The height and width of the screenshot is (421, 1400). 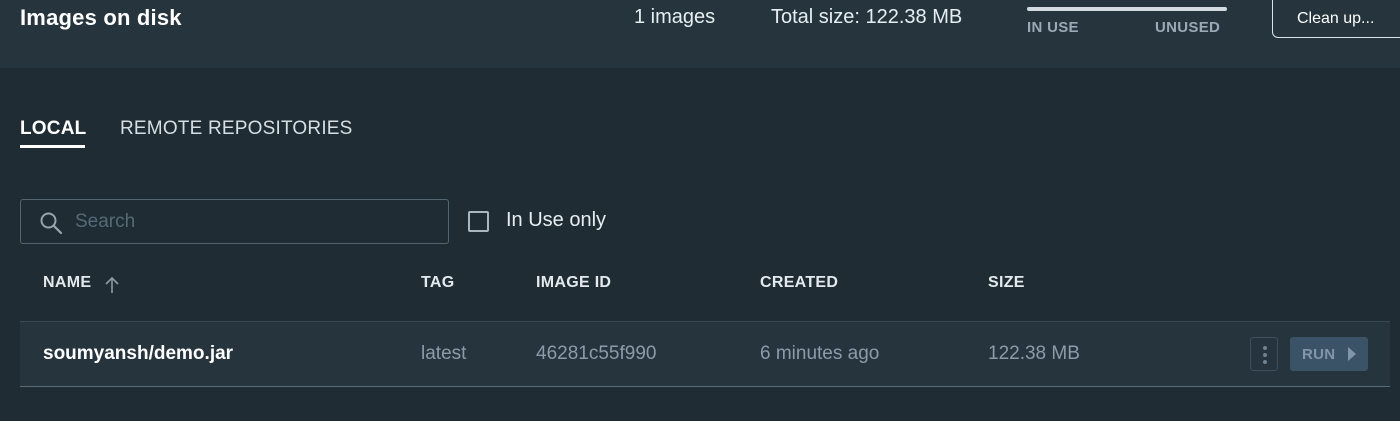 I want to click on column-header-image-id: IMAGE ID, so click(x=573, y=283).